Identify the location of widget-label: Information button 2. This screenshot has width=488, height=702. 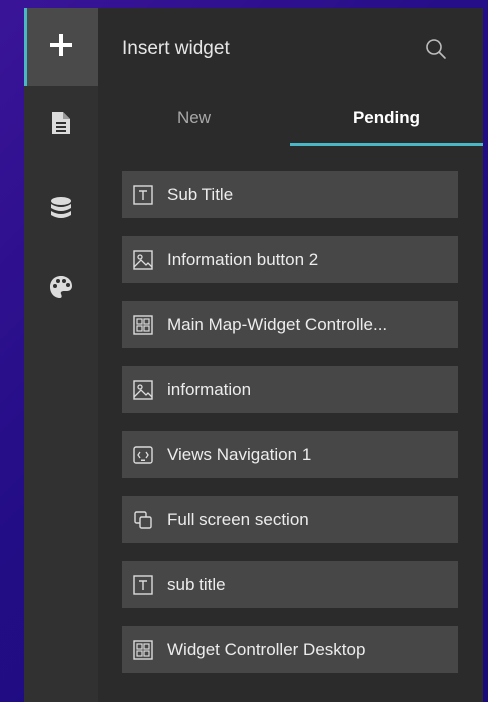
(243, 259).